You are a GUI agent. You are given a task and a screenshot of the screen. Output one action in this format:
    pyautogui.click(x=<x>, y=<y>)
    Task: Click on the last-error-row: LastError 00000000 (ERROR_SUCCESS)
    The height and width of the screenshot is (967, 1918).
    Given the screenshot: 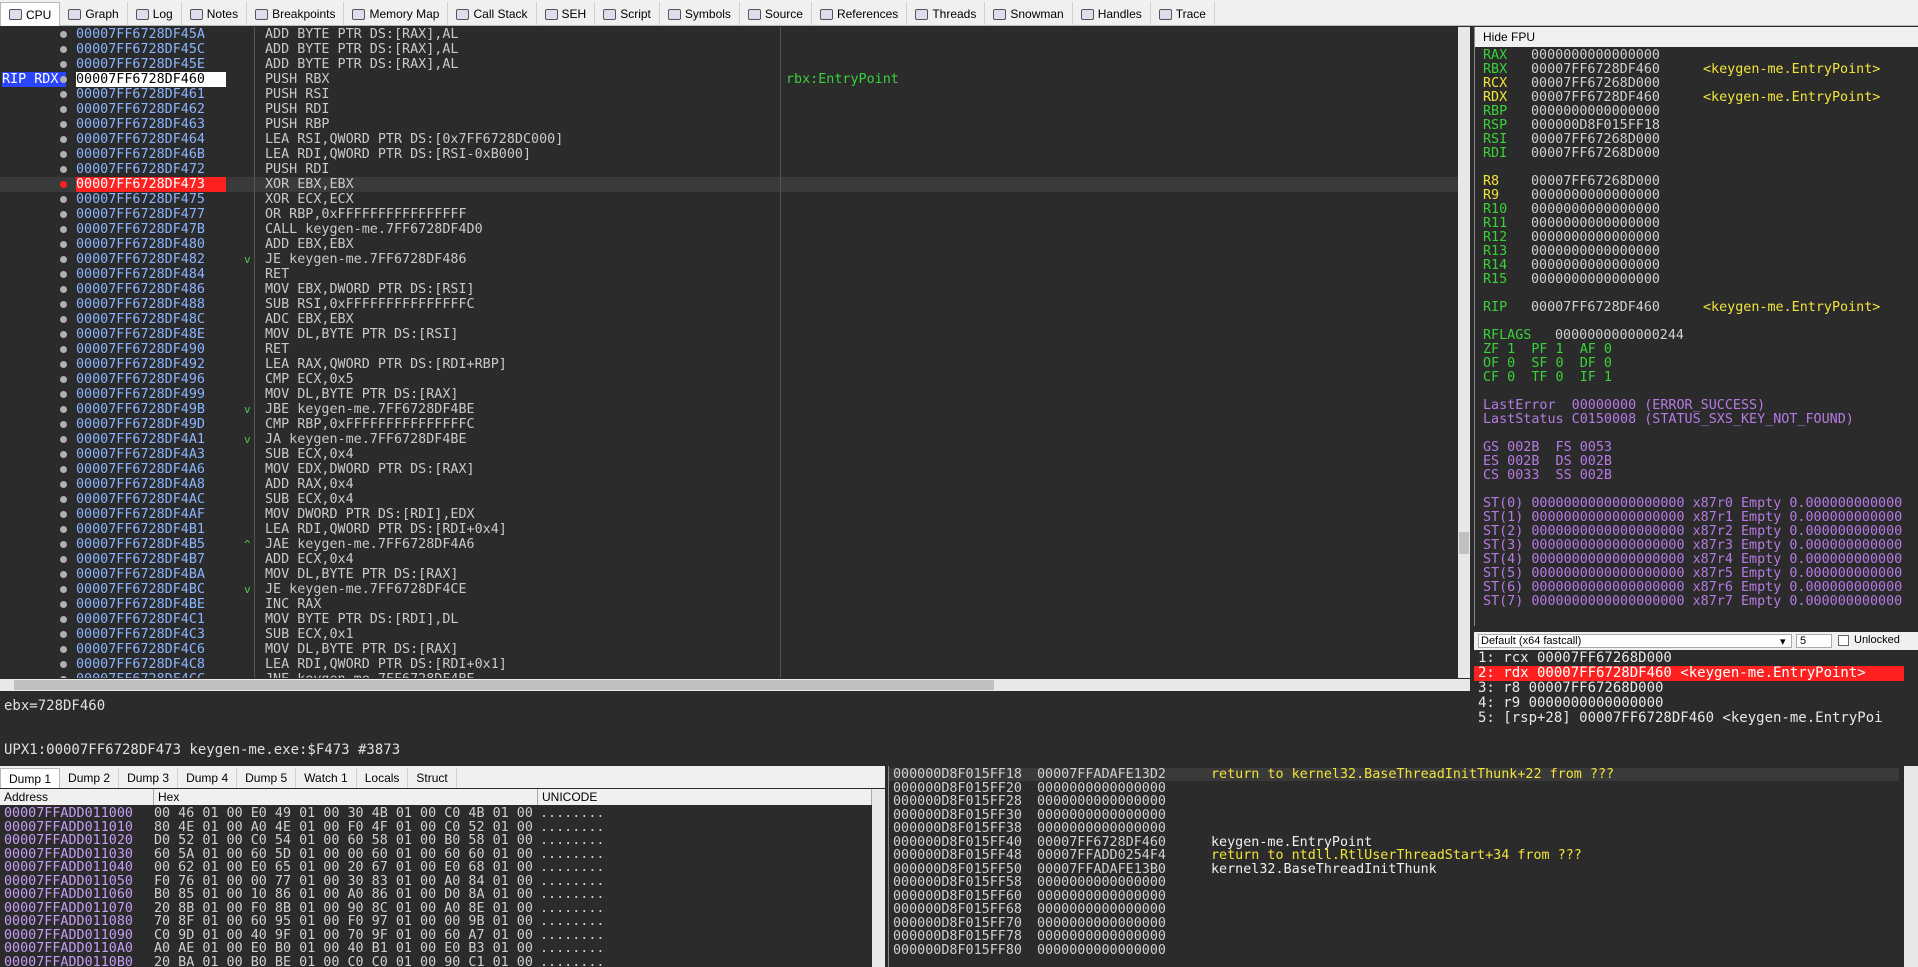 What is the action you would take?
    pyautogui.click(x=1624, y=406)
    